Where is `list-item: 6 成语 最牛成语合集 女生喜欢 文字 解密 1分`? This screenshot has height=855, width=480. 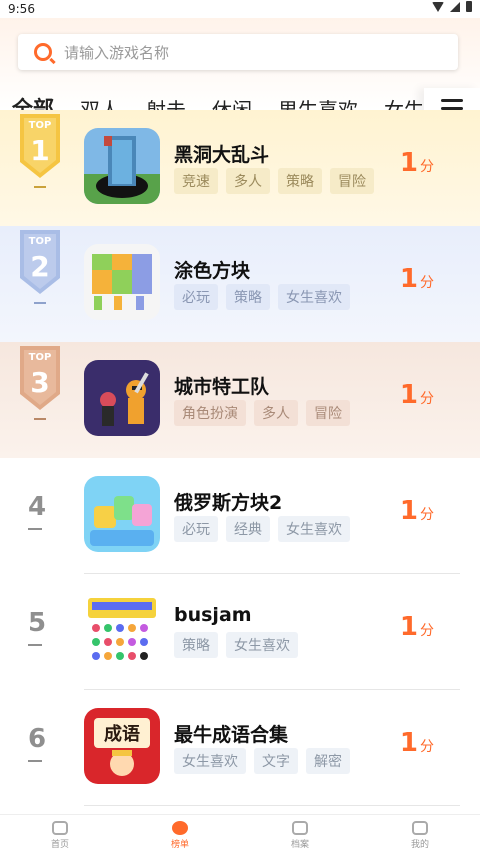
list-item: 6 成语 最牛成语合集 女生喜欢 文字 解密 1分 is located at coordinates (240, 748).